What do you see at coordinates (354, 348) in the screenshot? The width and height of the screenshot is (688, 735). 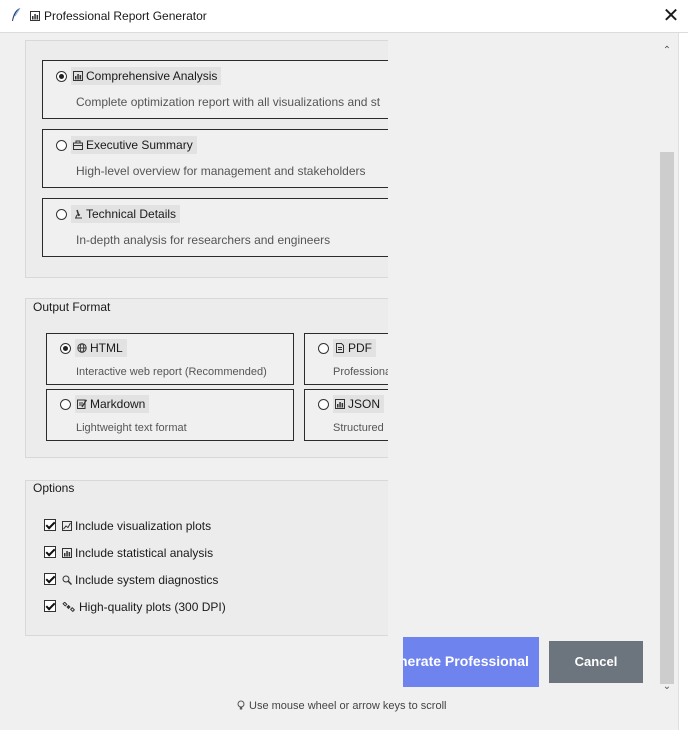 I see `format-option-title: PDF` at bounding box center [354, 348].